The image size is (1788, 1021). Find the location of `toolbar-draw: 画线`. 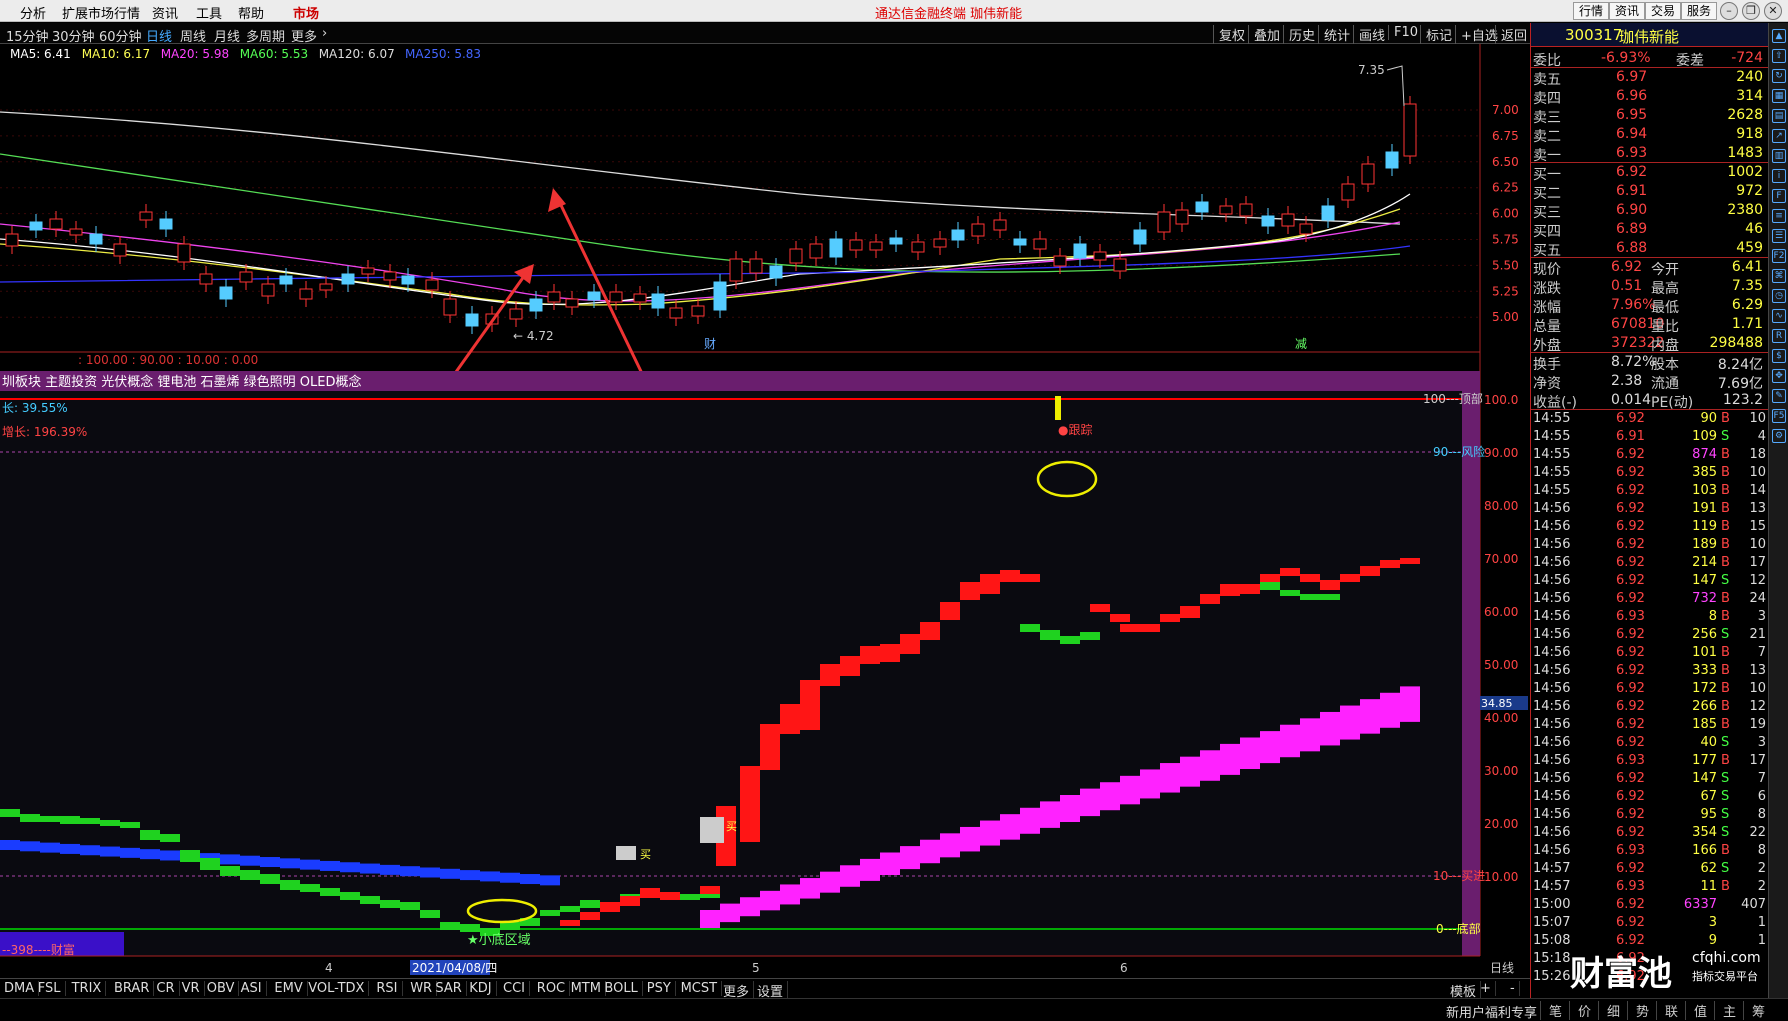

toolbar-draw: 画线 is located at coordinates (1369, 34).